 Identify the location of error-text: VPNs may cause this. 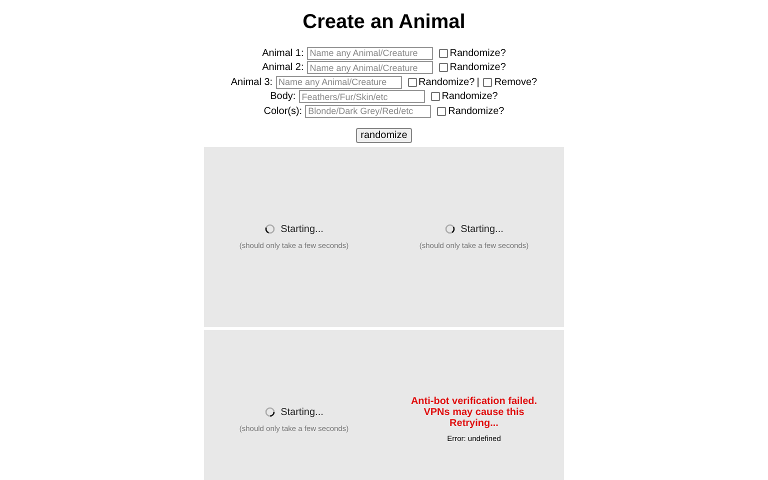
(474, 412).